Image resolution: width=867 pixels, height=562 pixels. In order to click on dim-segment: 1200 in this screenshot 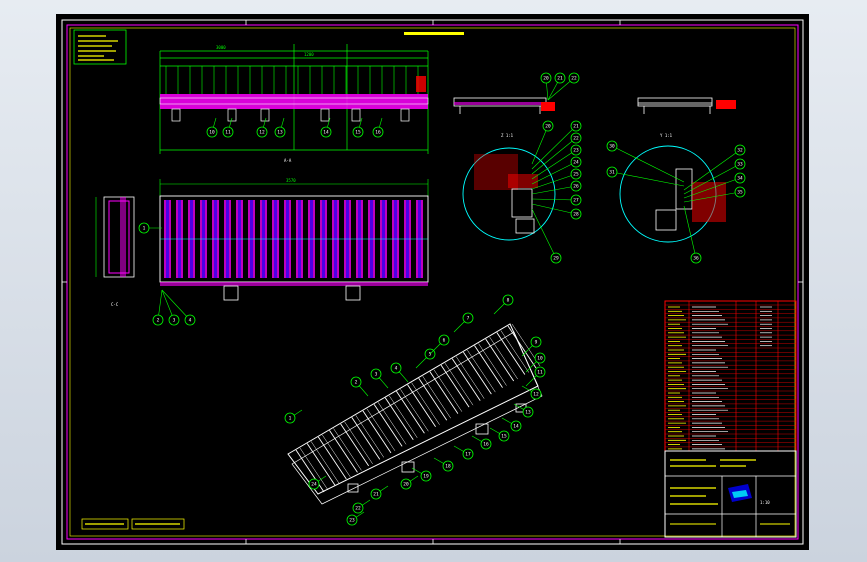, I will do `click(309, 54)`.